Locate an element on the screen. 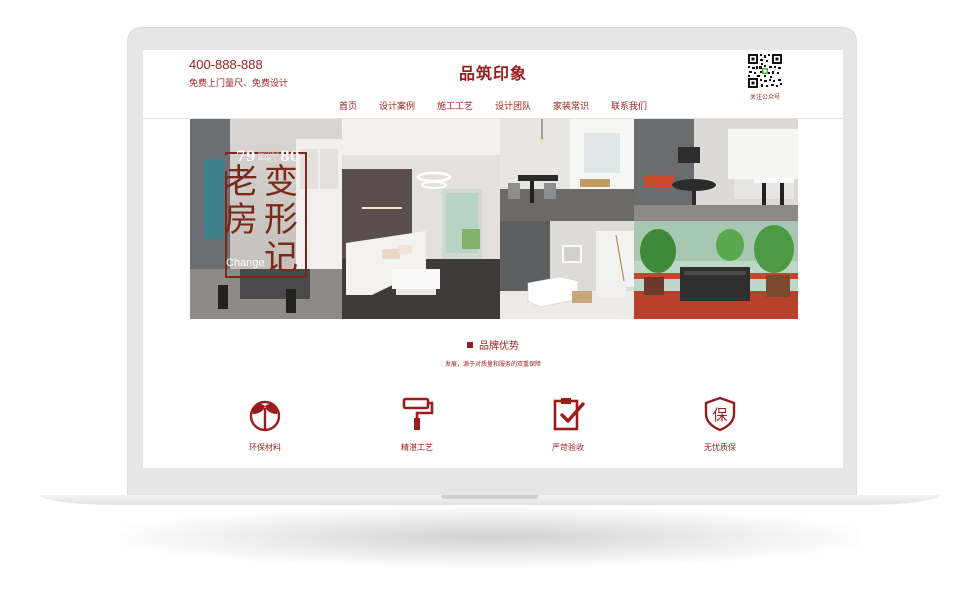  banner-char-xing: 形 is located at coordinates (281, 220).